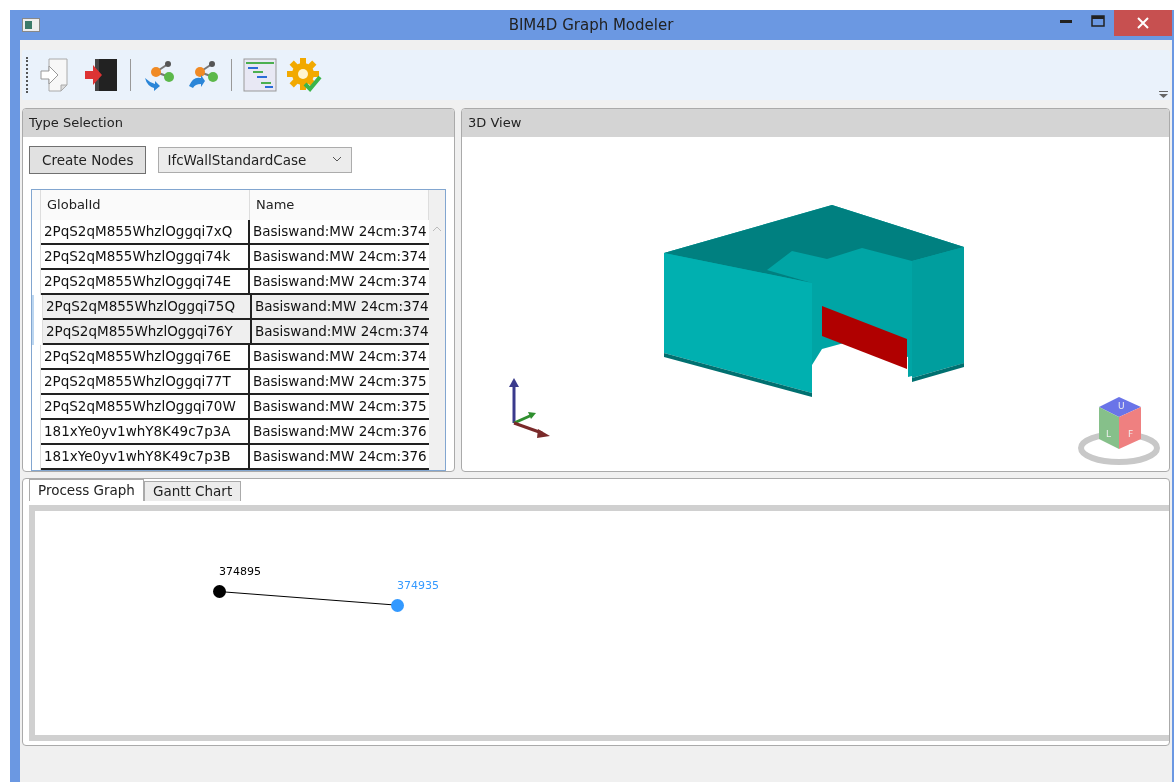  Describe the element at coordinates (145, 204) in the screenshot. I see `column-header: GlobalId` at that location.